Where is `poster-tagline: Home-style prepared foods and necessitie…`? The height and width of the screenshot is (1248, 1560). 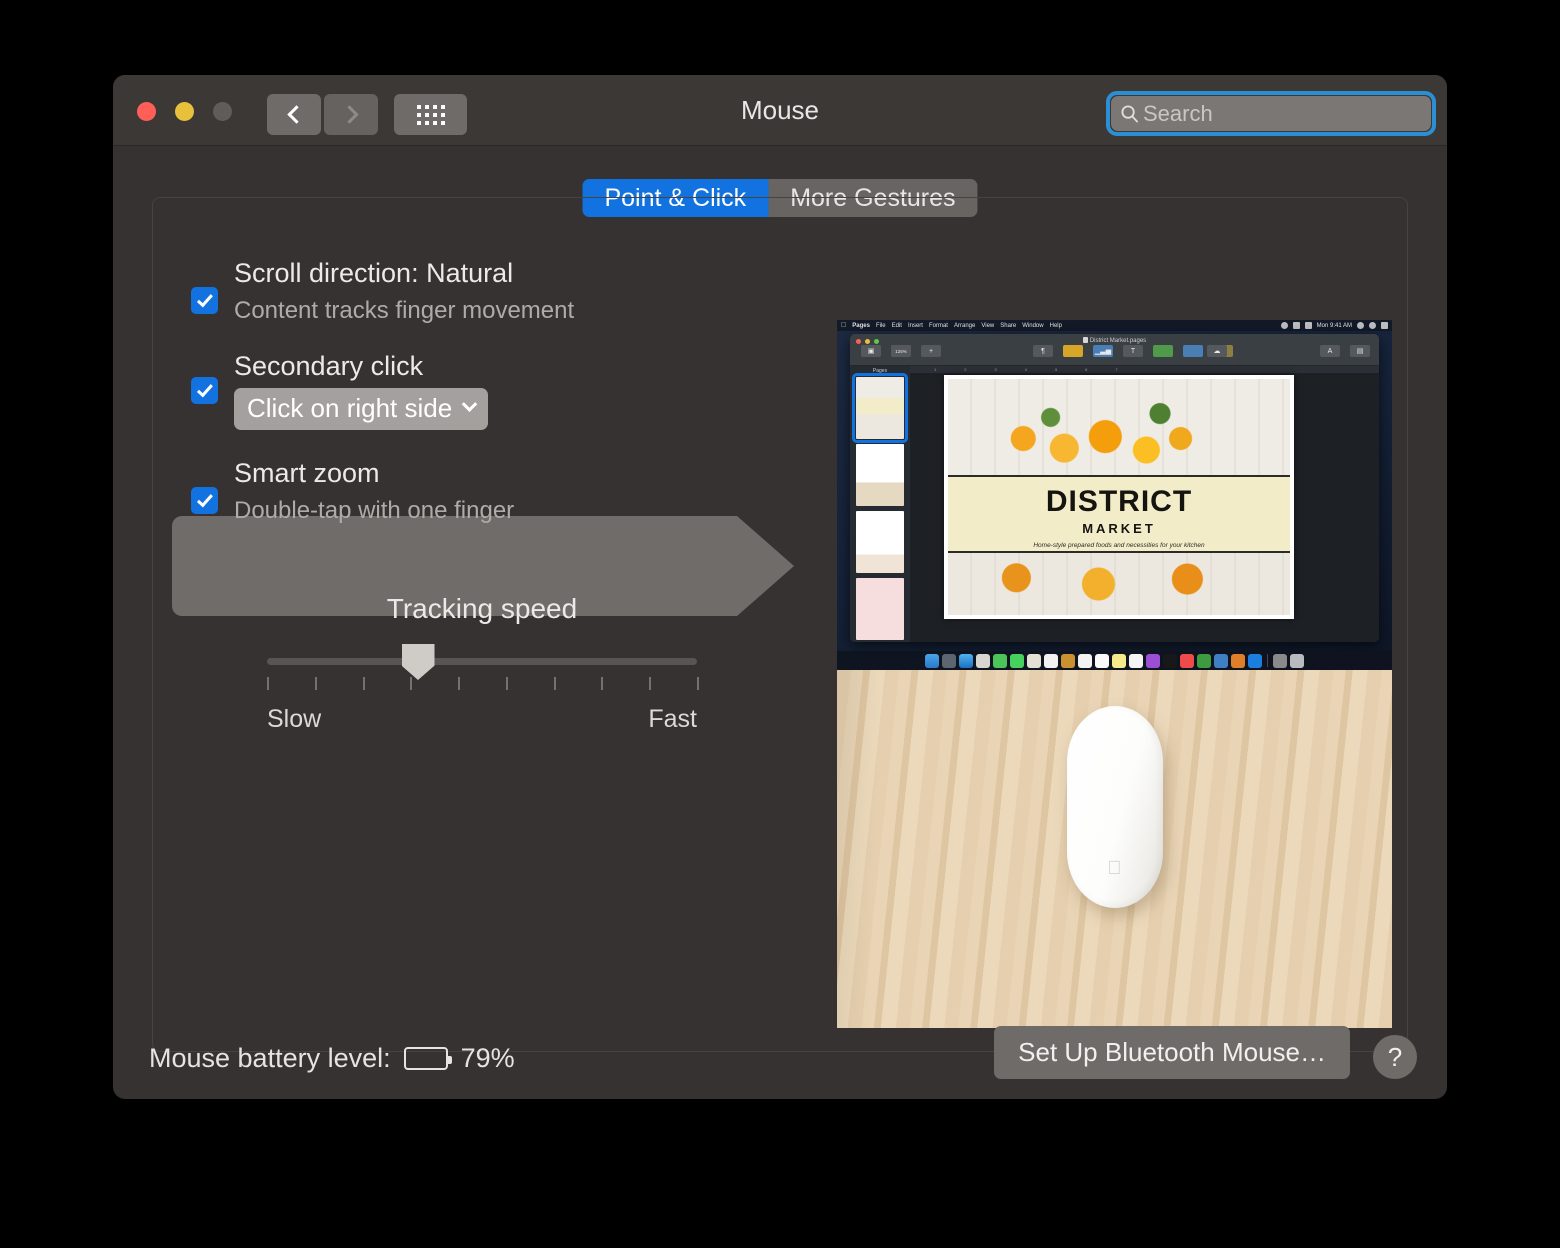 poster-tagline: Home-style prepared foods and necessitie… is located at coordinates (1119, 545).